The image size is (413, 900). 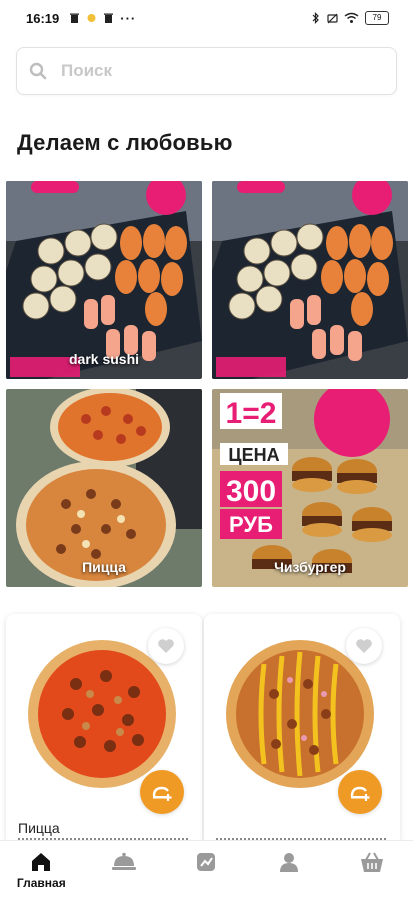 I want to click on cheeseburger-image: 1=2 ЦЕНА 300 РУБ, so click(x=310, y=488).